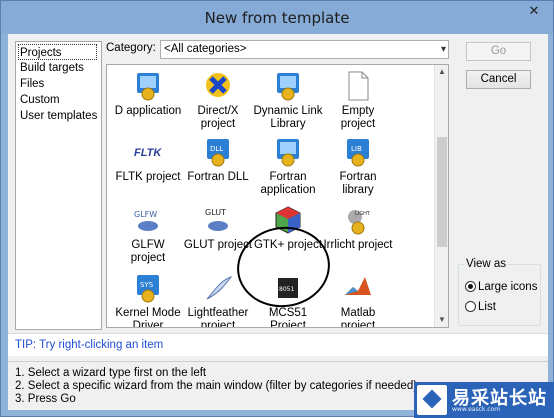  I want to click on list-item-user-templates: User templates, so click(58, 116).